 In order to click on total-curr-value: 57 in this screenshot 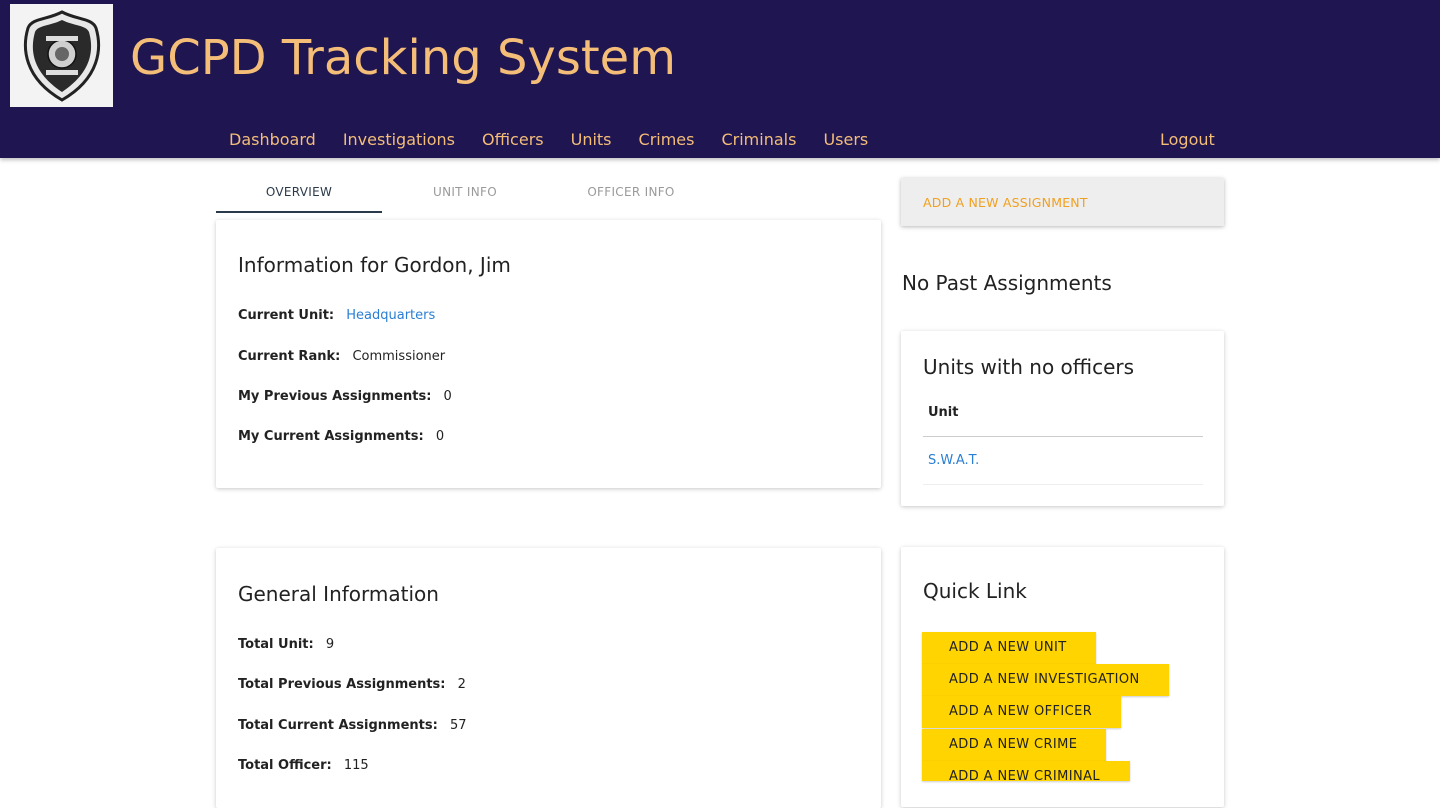, I will do `click(458, 725)`.